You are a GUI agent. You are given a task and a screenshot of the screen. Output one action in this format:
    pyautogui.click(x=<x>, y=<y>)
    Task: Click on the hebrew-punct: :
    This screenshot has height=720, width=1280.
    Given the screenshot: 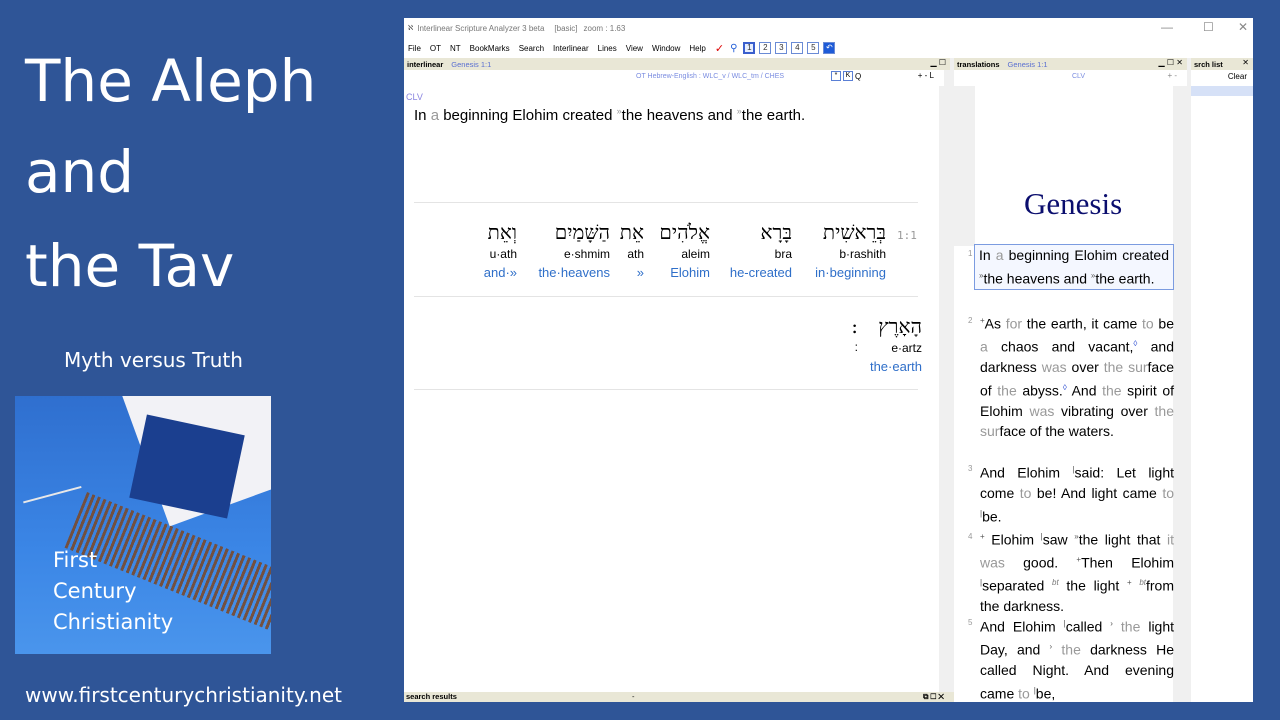 What is the action you would take?
    pyautogui.click(x=854, y=326)
    